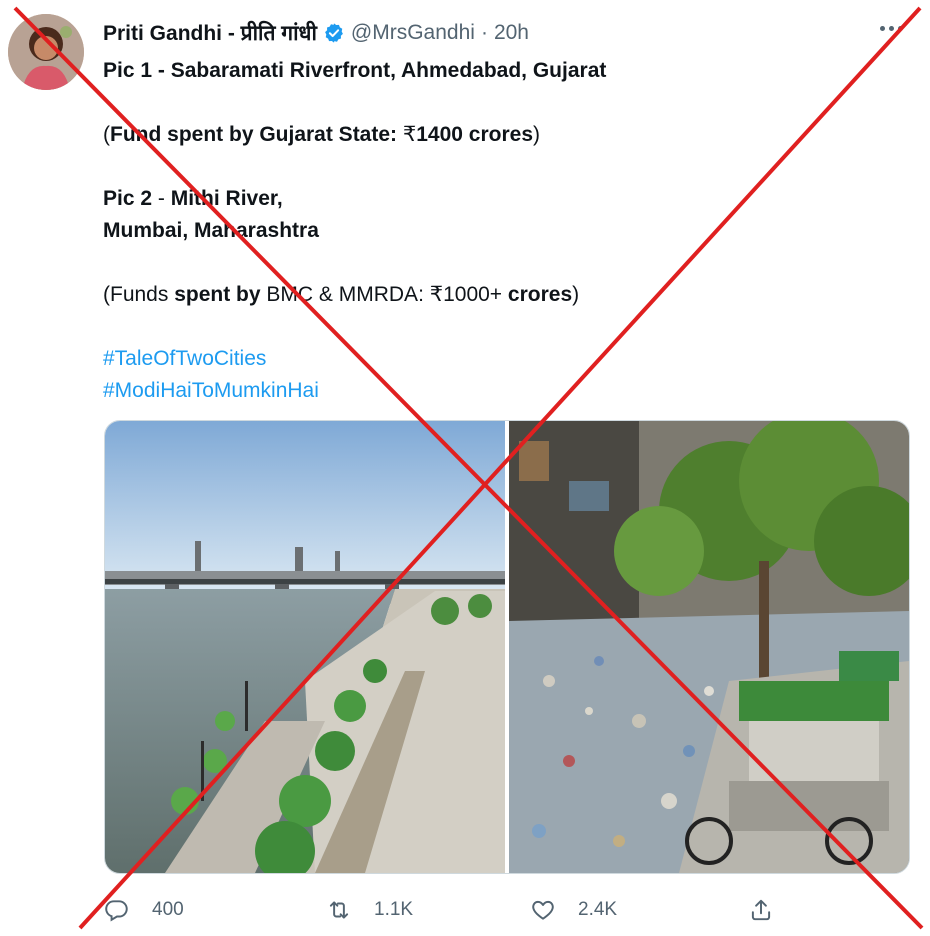 This screenshot has height=936, width=930. What do you see at coordinates (509, 910) in the screenshot?
I see `tweet-actions: 400 1.1K 2.4K` at bounding box center [509, 910].